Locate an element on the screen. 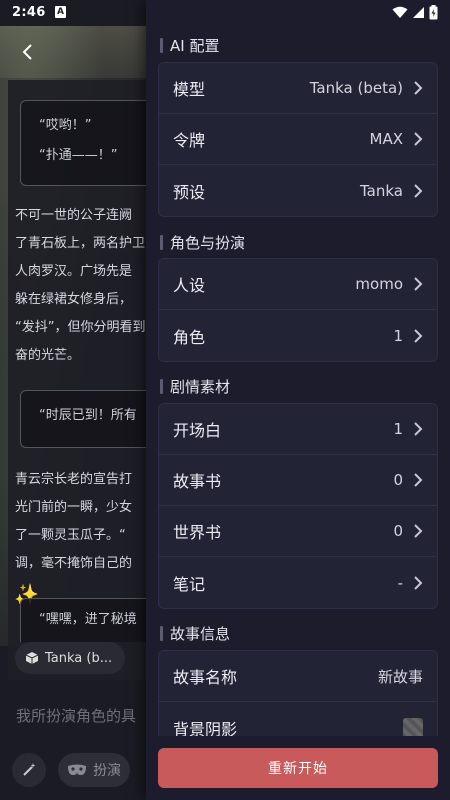 This screenshot has width=450, height=800. story-info-card: 故事名称 新故事 背景阴影 is located at coordinates (298, 693).